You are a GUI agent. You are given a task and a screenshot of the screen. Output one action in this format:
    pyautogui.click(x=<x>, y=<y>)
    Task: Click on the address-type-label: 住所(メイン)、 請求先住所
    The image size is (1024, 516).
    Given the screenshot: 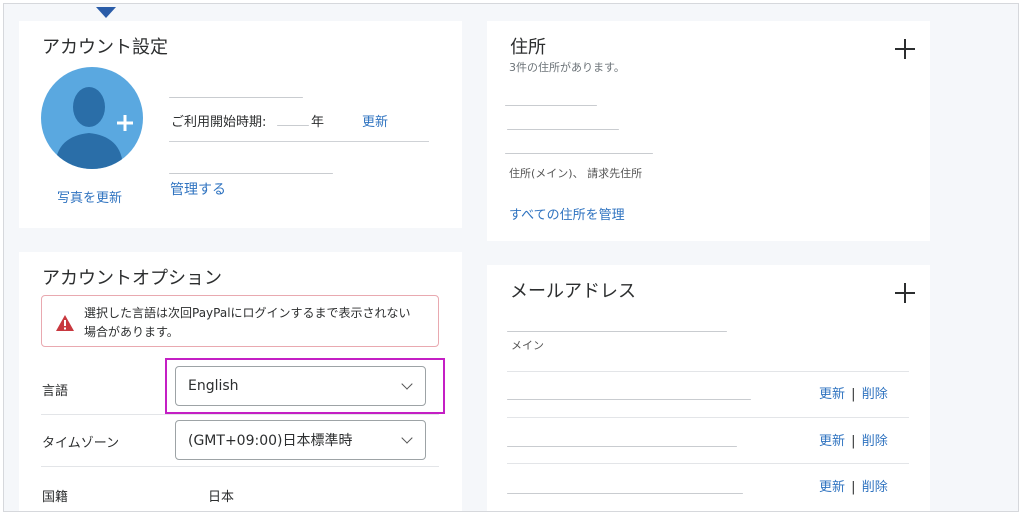 What is the action you would take?
    pyautogui.click(x=576, y=173)
    